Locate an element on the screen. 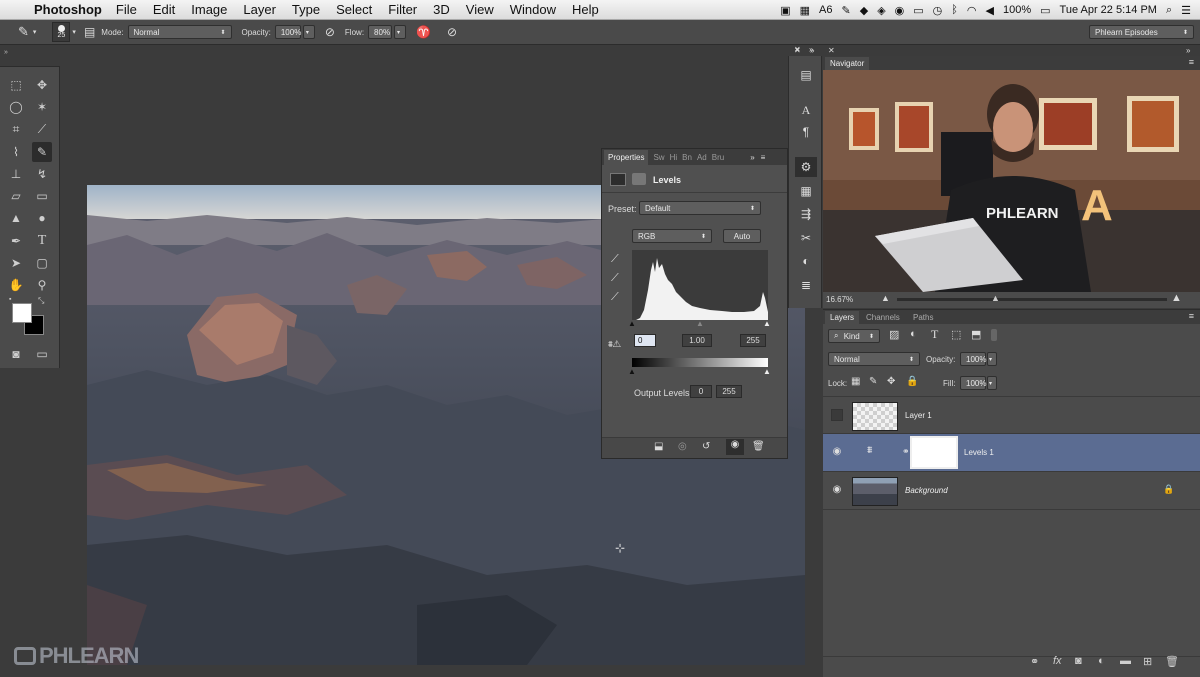 The height and width of the screenshot is (677, 1200). wifi-icon: ◠ is located at coordinates (972, 10).